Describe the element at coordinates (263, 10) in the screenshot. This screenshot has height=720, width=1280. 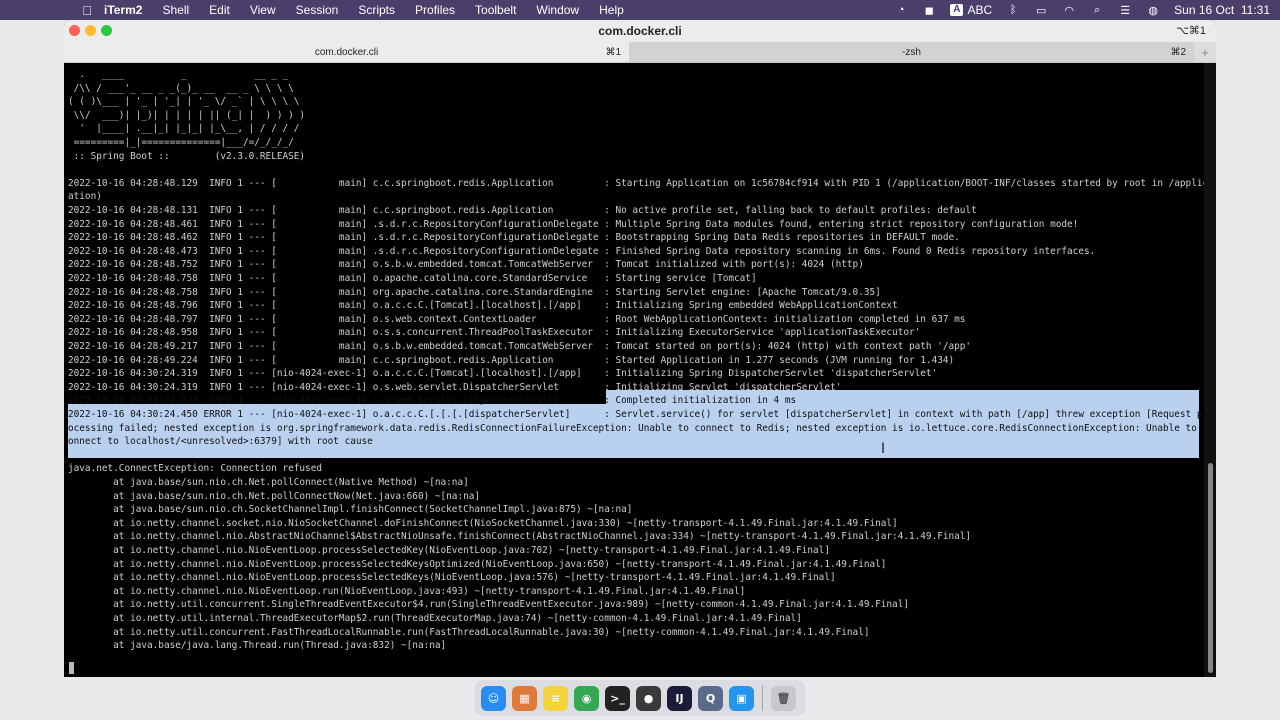
I see `menu-view: View` at that location.